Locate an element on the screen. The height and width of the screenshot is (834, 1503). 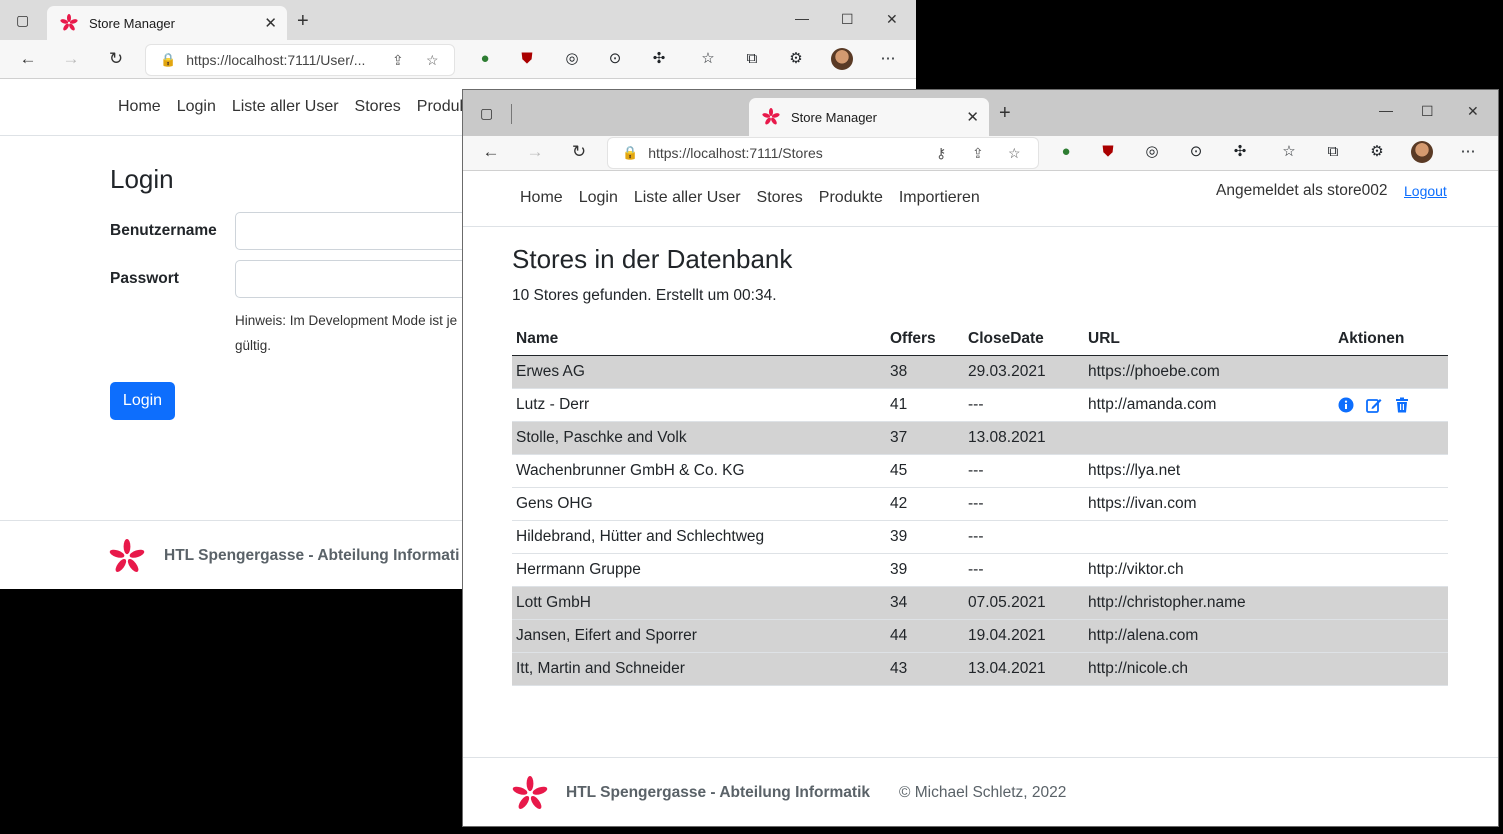
school-logo-icon is located at coordinates (530, 792).